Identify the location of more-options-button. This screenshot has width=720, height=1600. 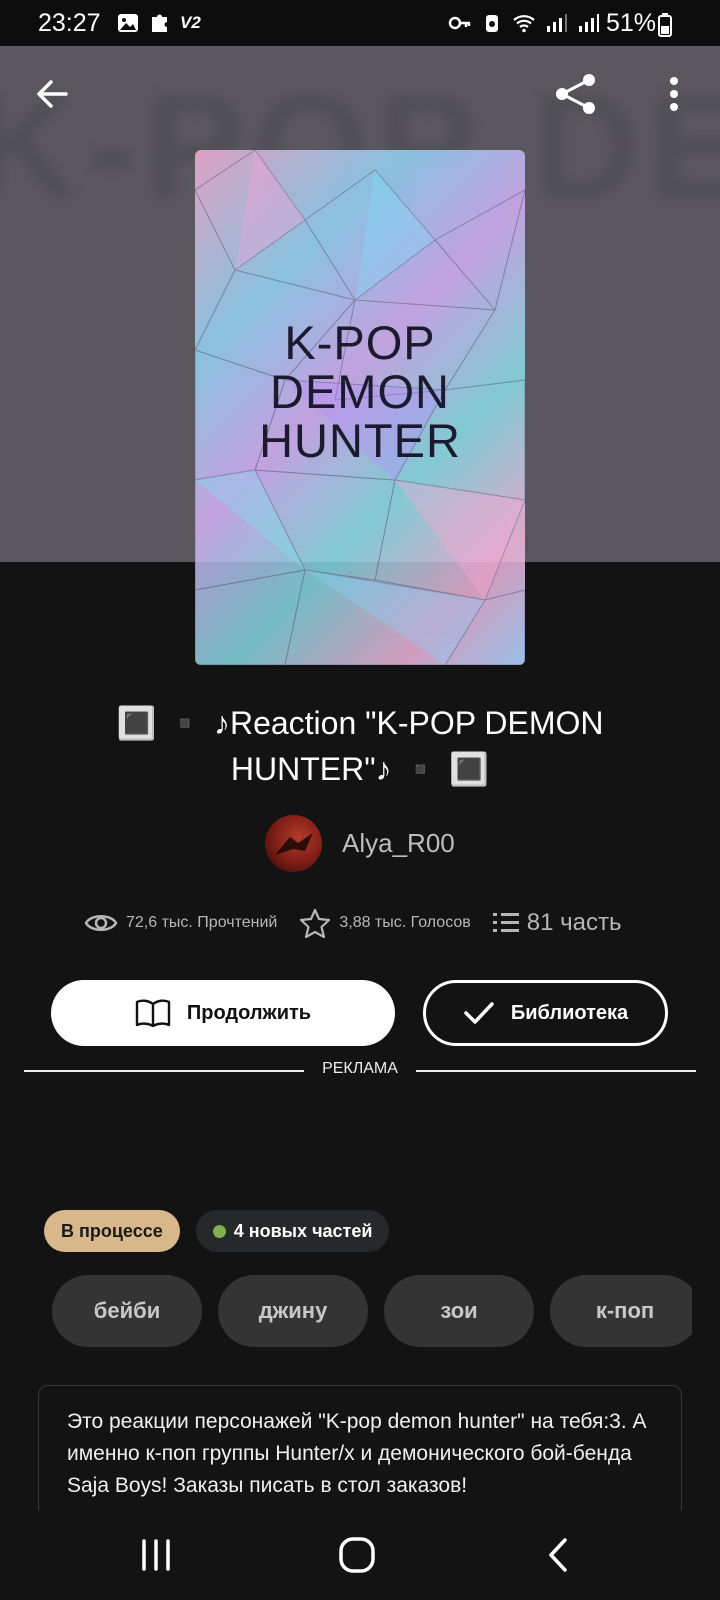
(674, 94).